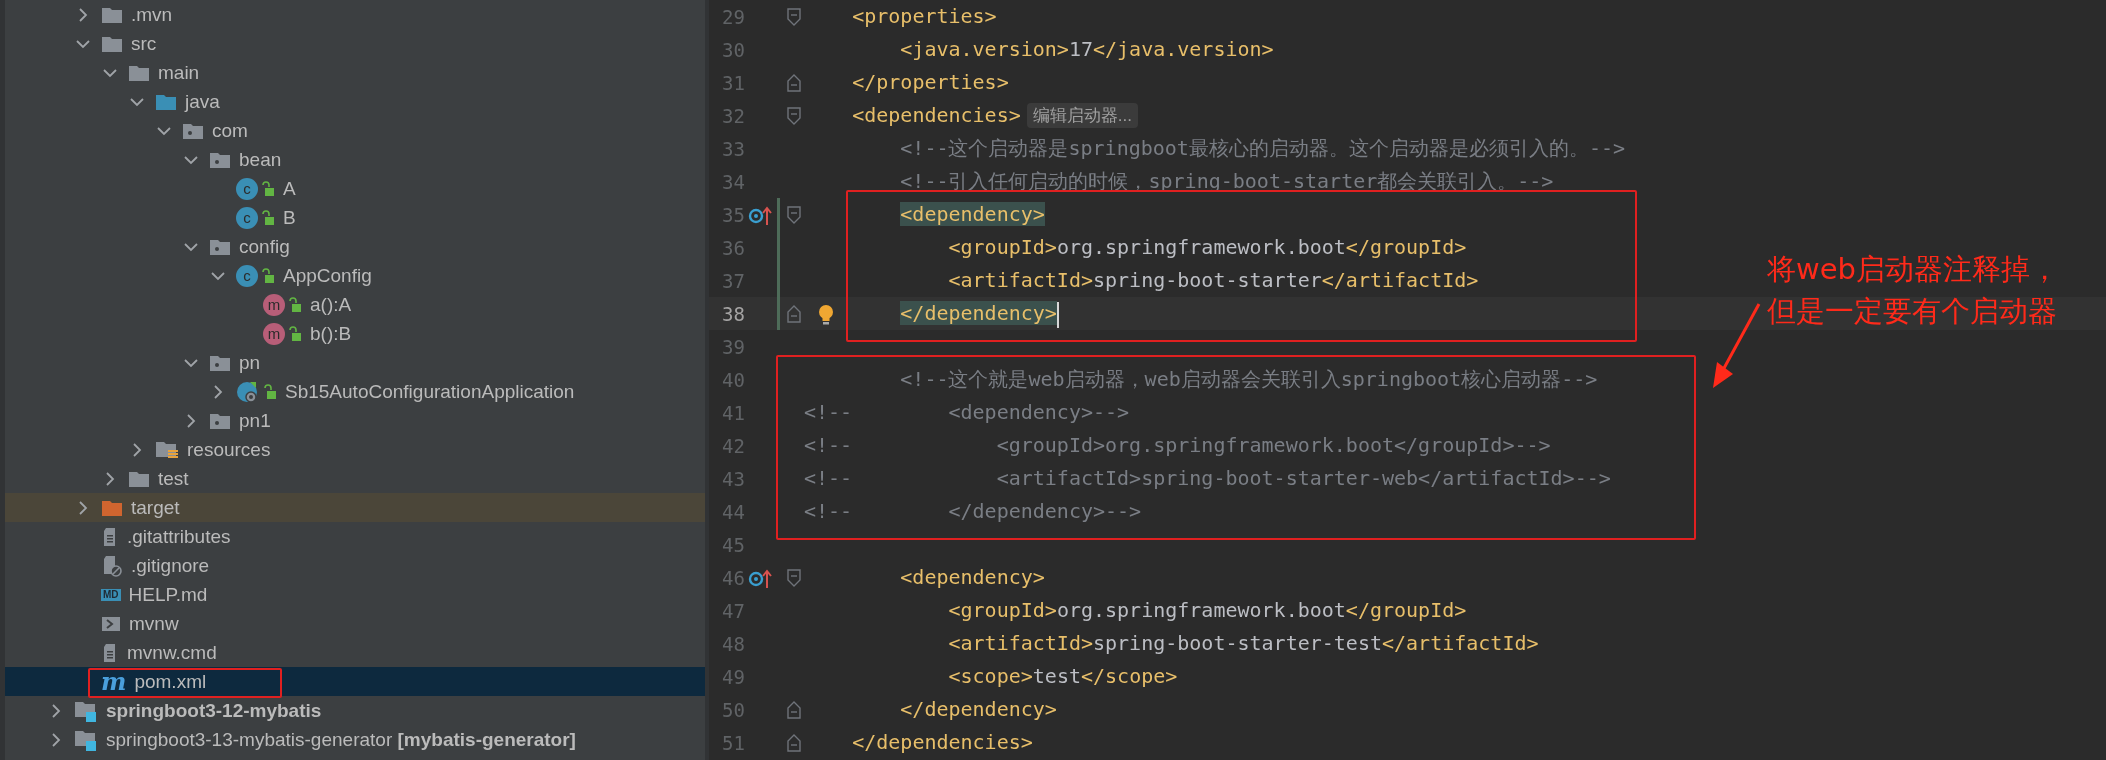 This screenshot has width=2106, height=760. I want to click on tree-row: src, so click(355, 43).